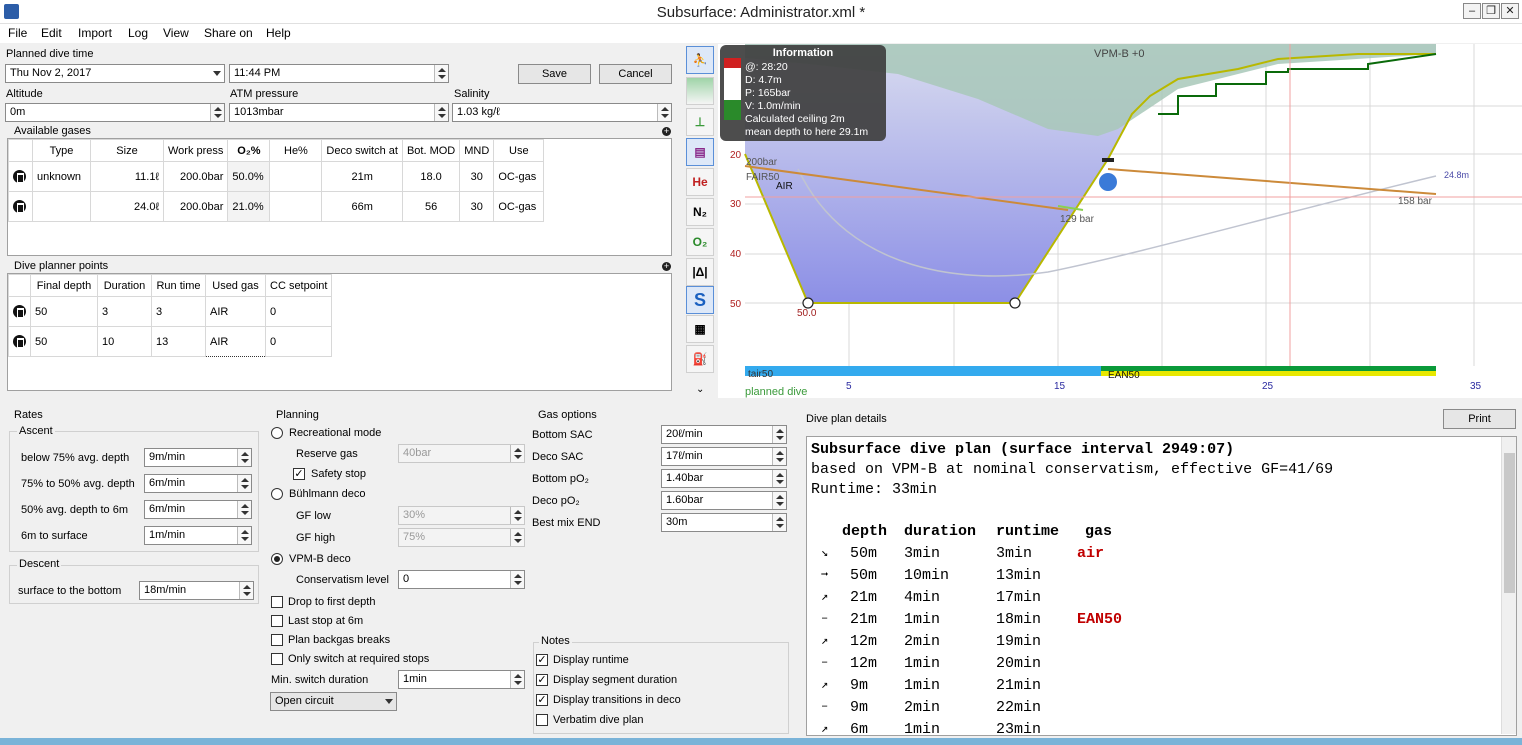 This screenshot has height=745, width=1522. What do you see at coordinates (278, 33) in the screenshot?
I see `menu-help: Help` at bounding box center [278, 33].